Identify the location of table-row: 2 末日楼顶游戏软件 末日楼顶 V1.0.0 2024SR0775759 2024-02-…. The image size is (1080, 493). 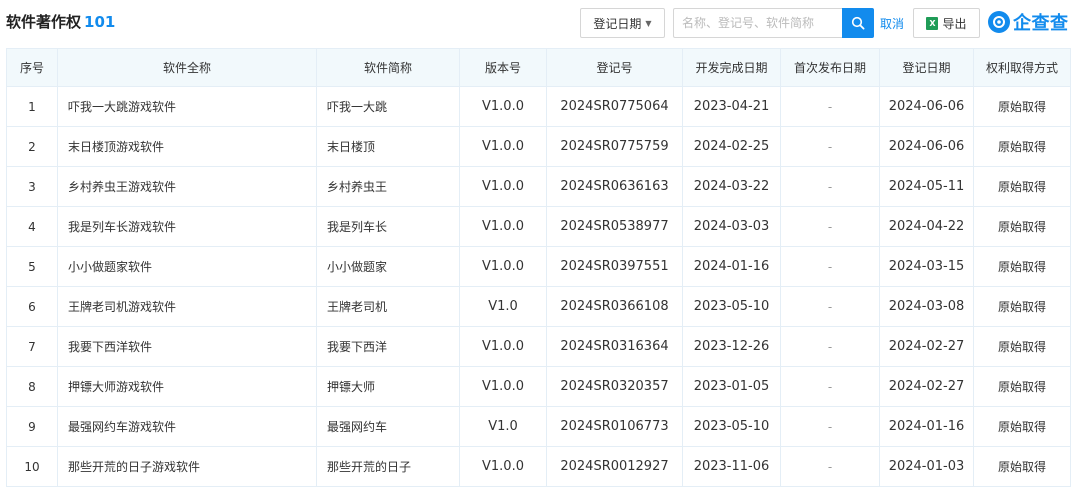
(538, 146).